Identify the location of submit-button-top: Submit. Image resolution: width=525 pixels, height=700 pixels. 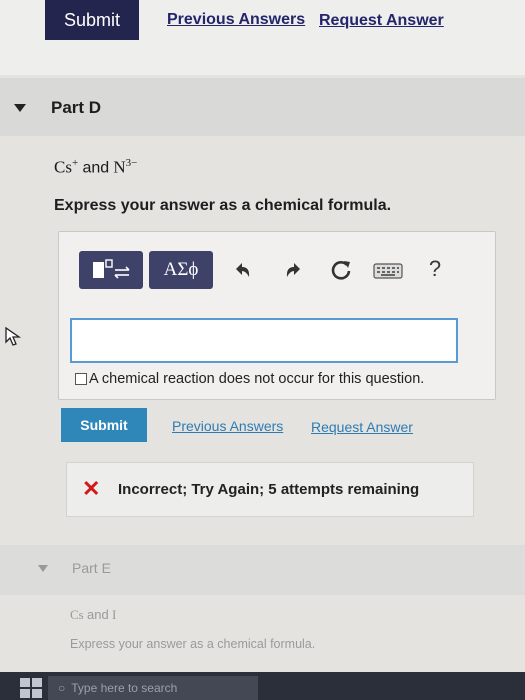
(92, 20).